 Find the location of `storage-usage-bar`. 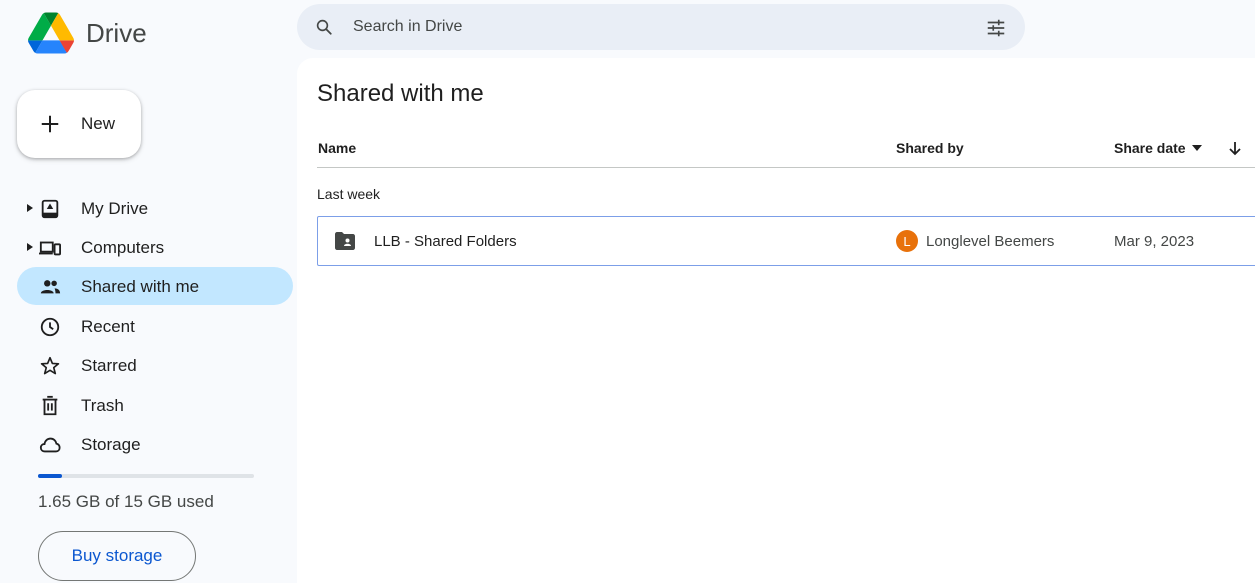

storage-usage-bar is located at coordinates (146, 476).